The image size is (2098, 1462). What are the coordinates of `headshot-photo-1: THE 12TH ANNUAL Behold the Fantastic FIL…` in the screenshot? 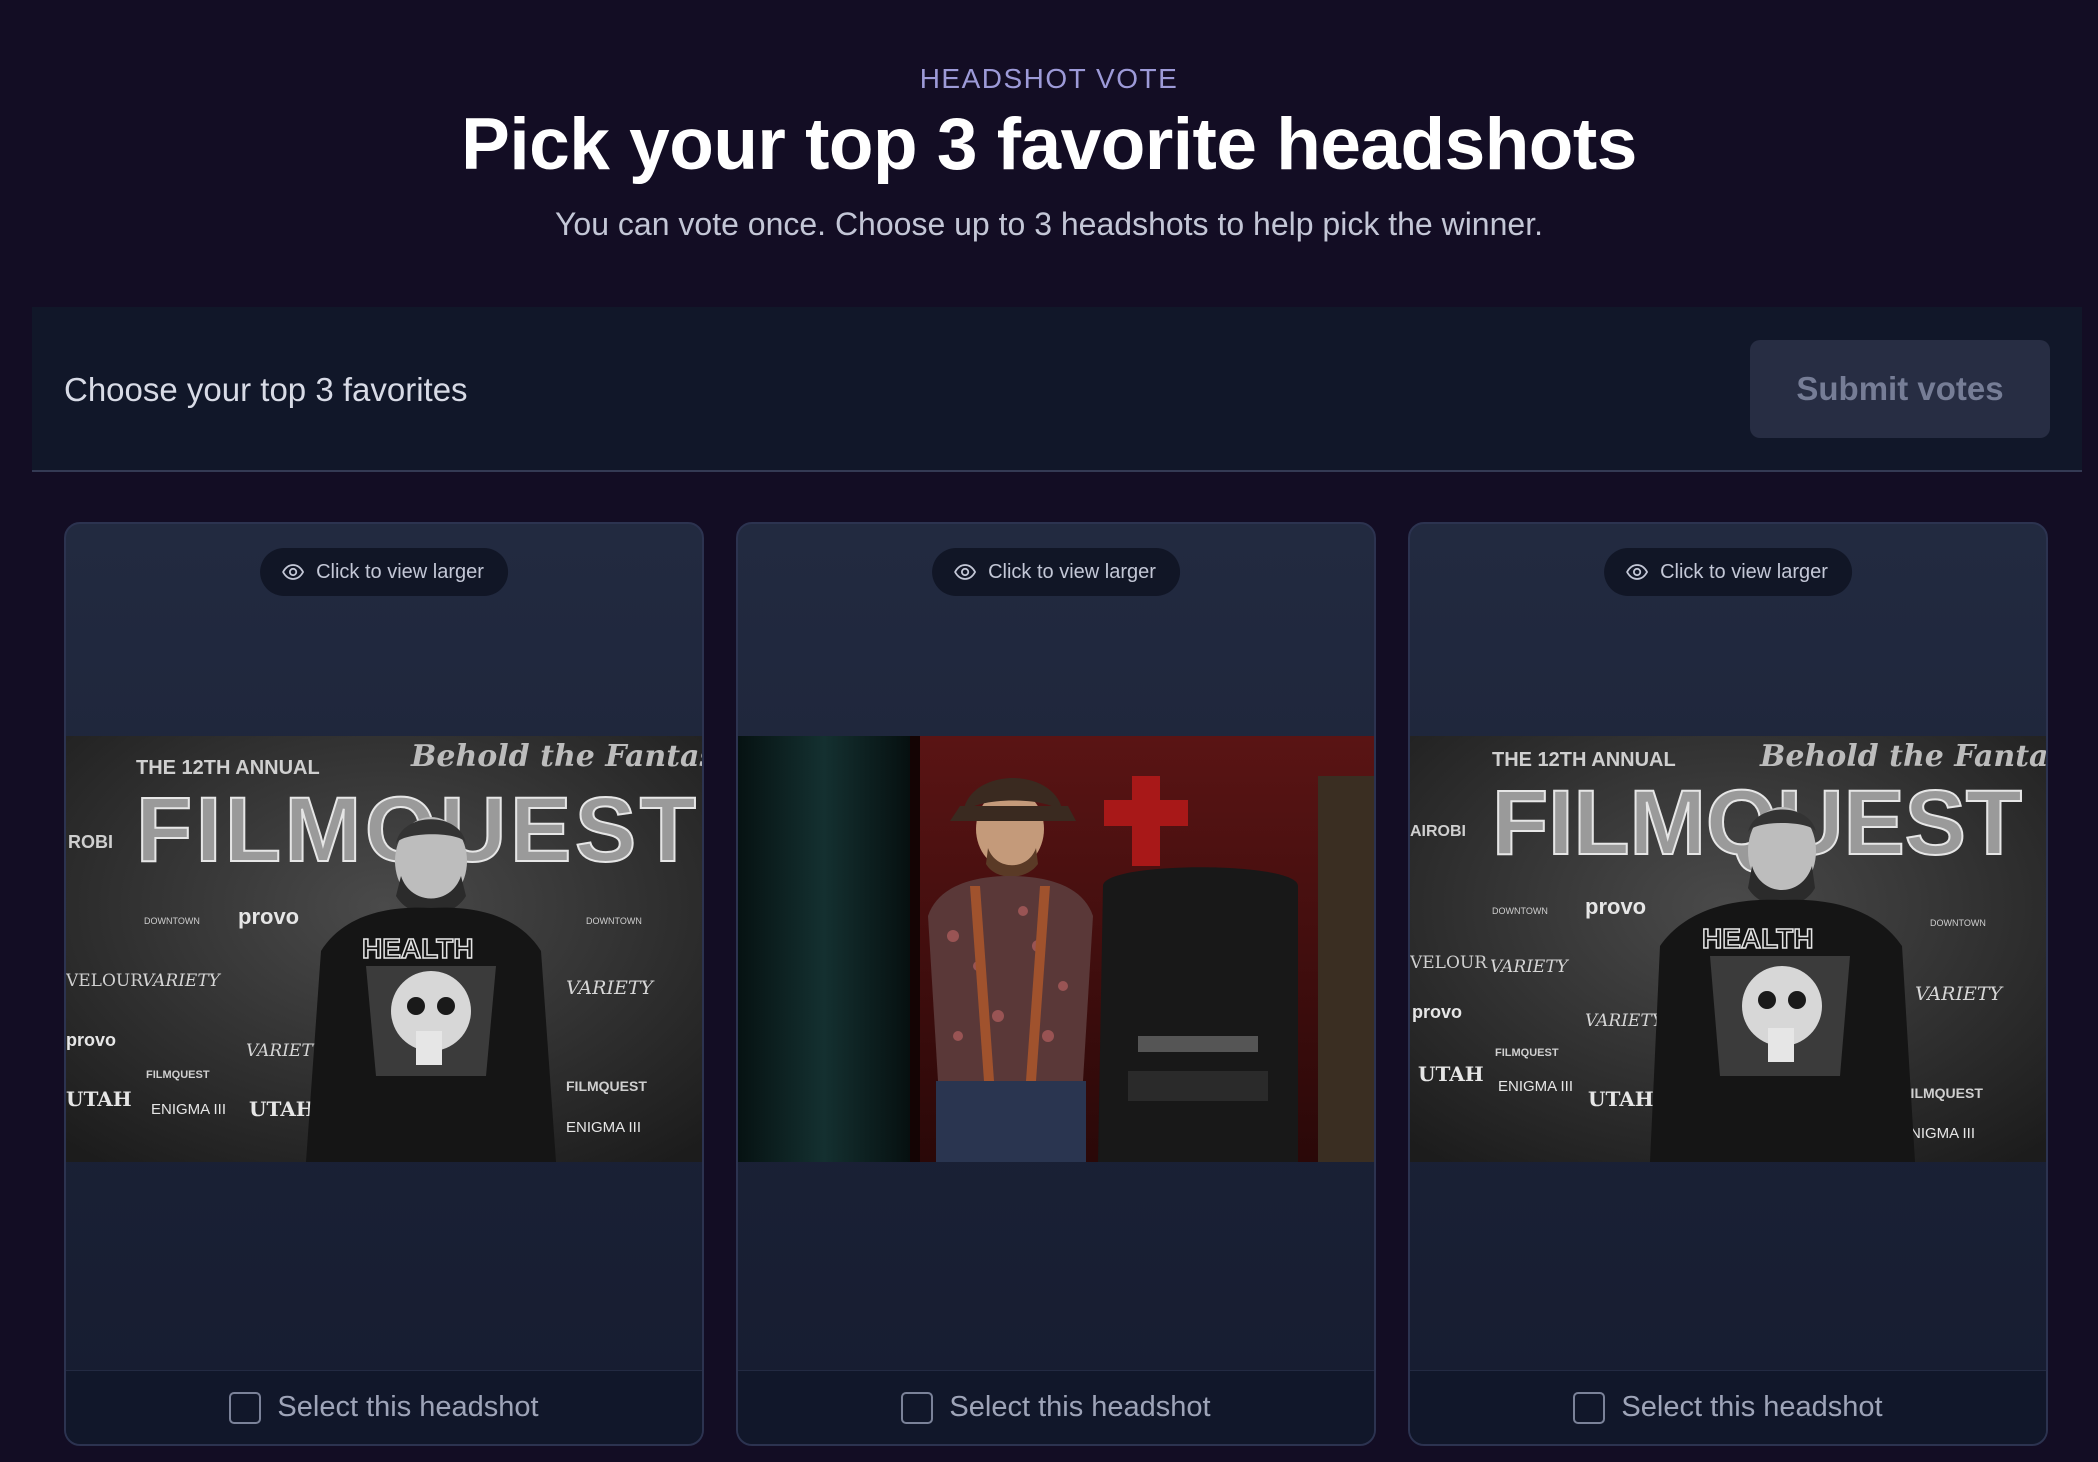 It's located at (384, 949).